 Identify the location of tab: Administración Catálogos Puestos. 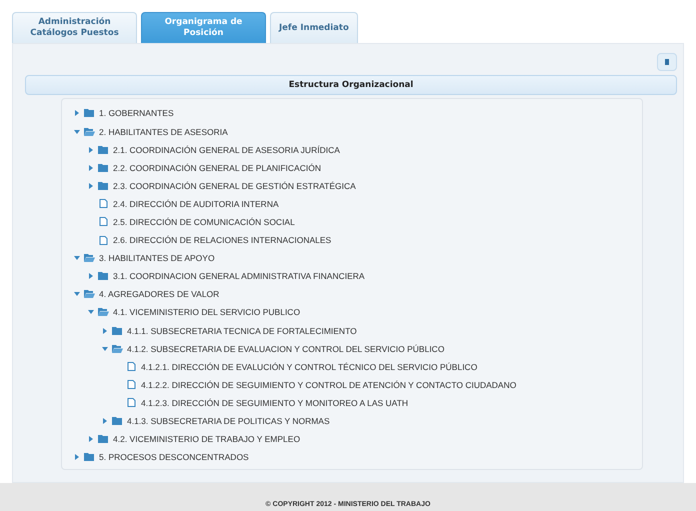
(74, 28).